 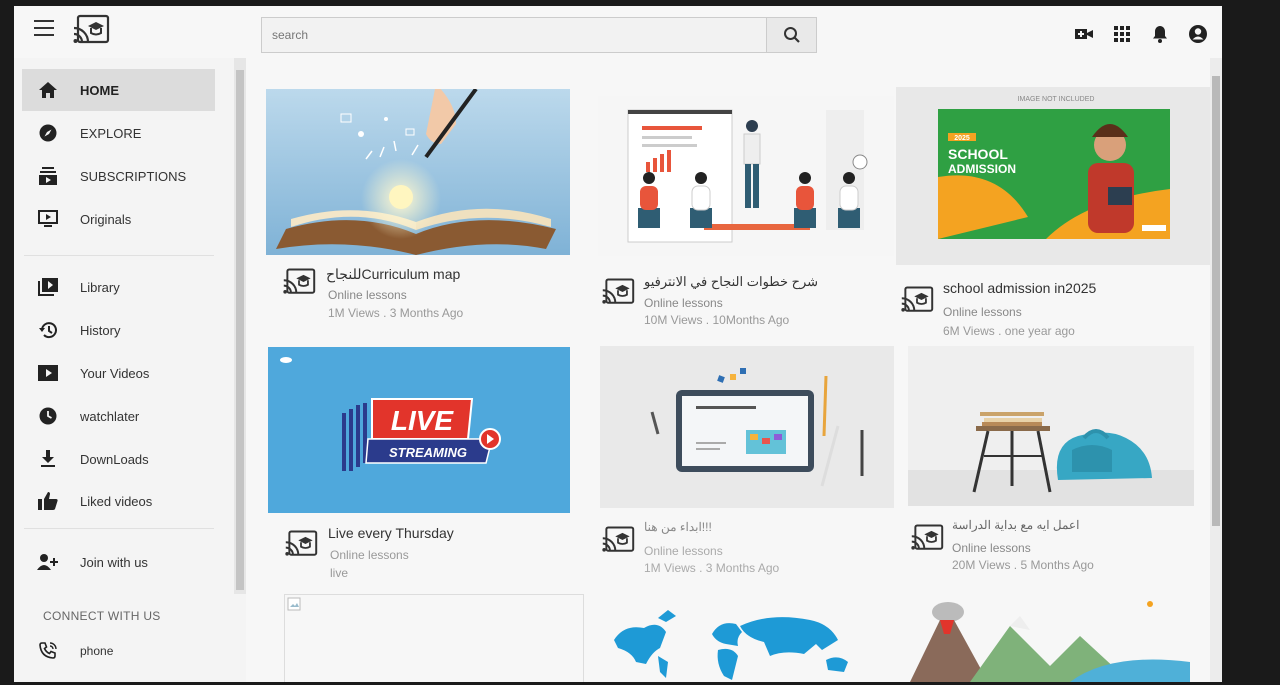 What do you see at coordinates (99, 90) in the screenshot?
I see `sidebar-item-label: HOME` at bounding box center [99, 90].